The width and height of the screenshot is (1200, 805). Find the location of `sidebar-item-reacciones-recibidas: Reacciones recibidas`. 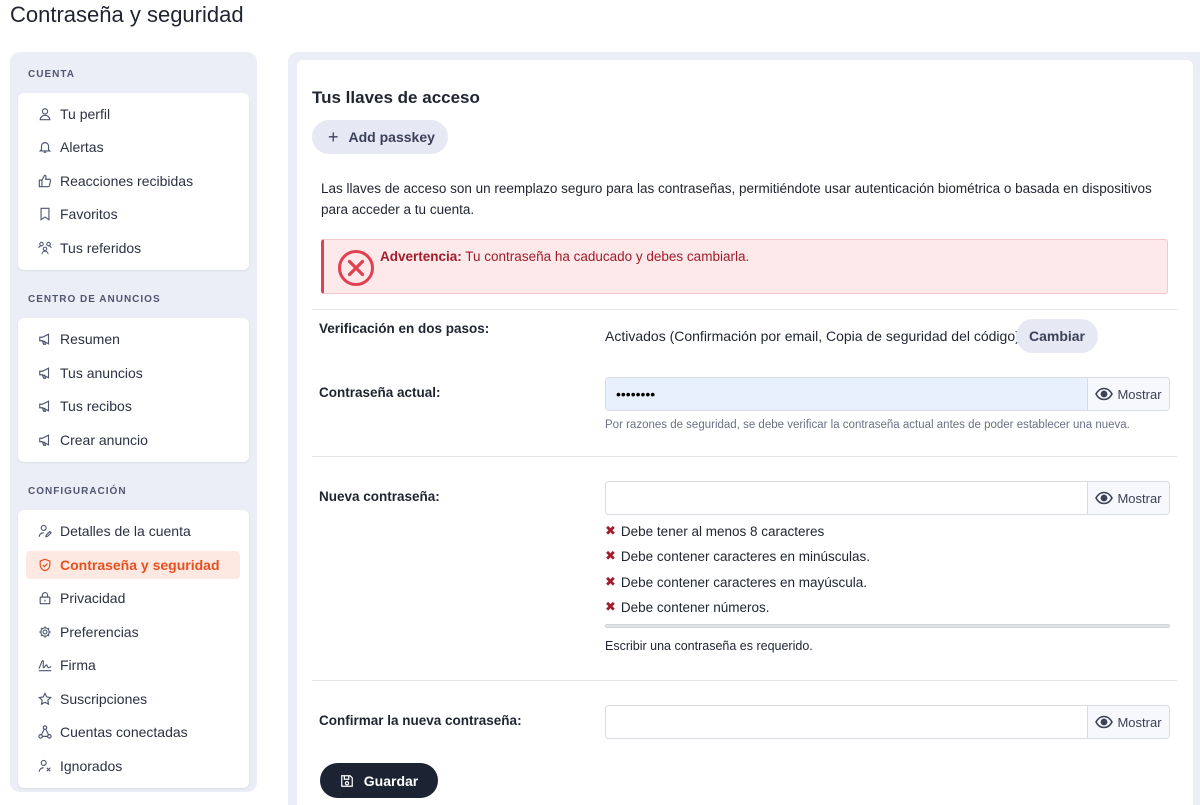

sidebar-item-reacciones-recibidas: Reacciones recibidas is located at coordinates (133, 181).